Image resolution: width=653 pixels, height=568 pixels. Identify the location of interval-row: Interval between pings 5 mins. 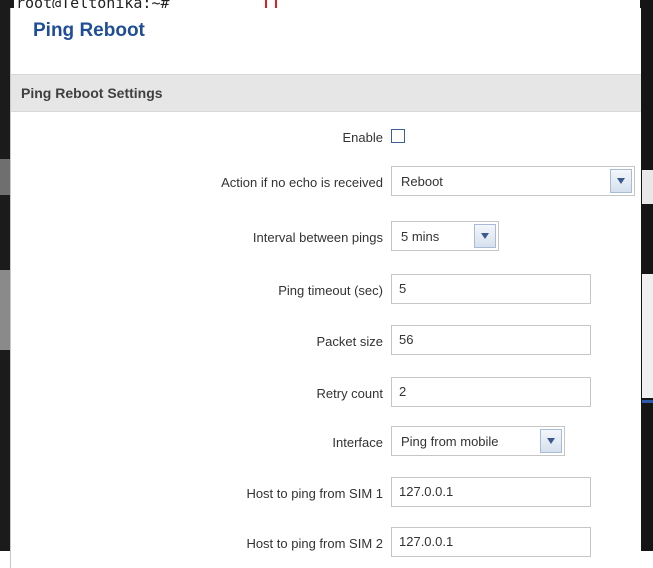
(326, 238).